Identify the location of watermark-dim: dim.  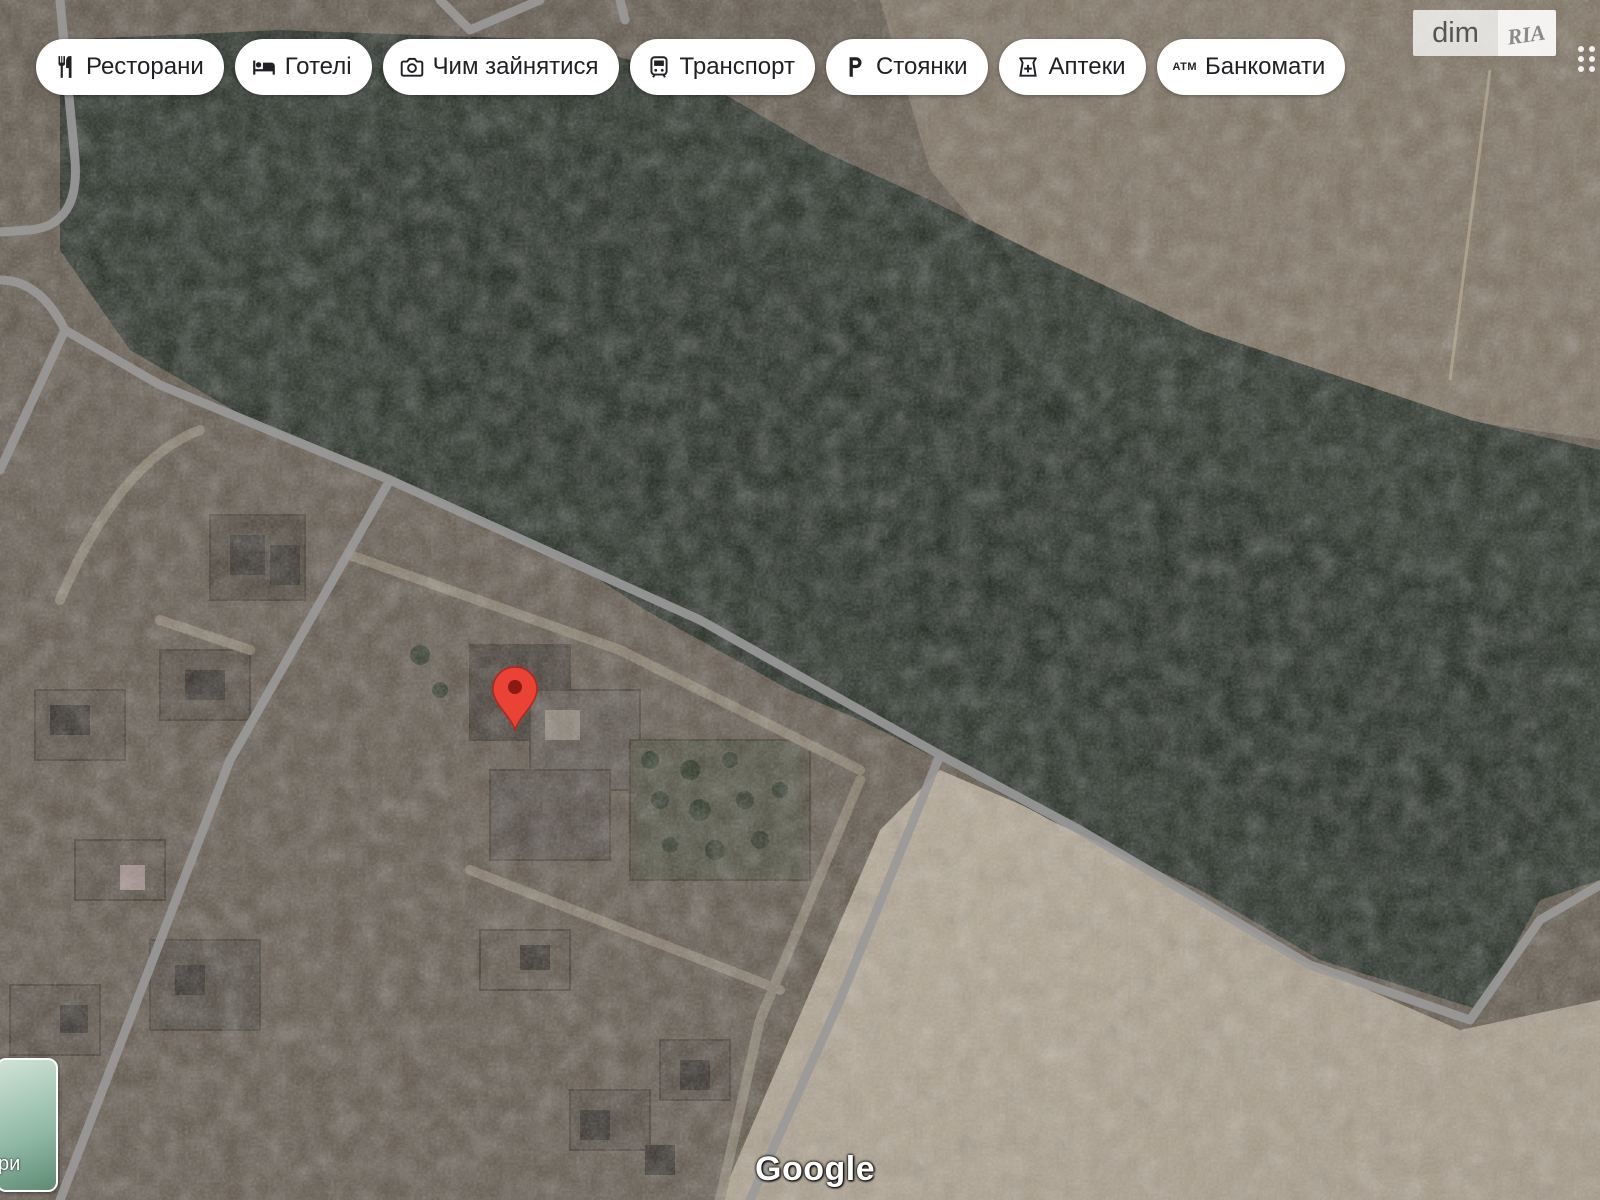
(1455, 33).